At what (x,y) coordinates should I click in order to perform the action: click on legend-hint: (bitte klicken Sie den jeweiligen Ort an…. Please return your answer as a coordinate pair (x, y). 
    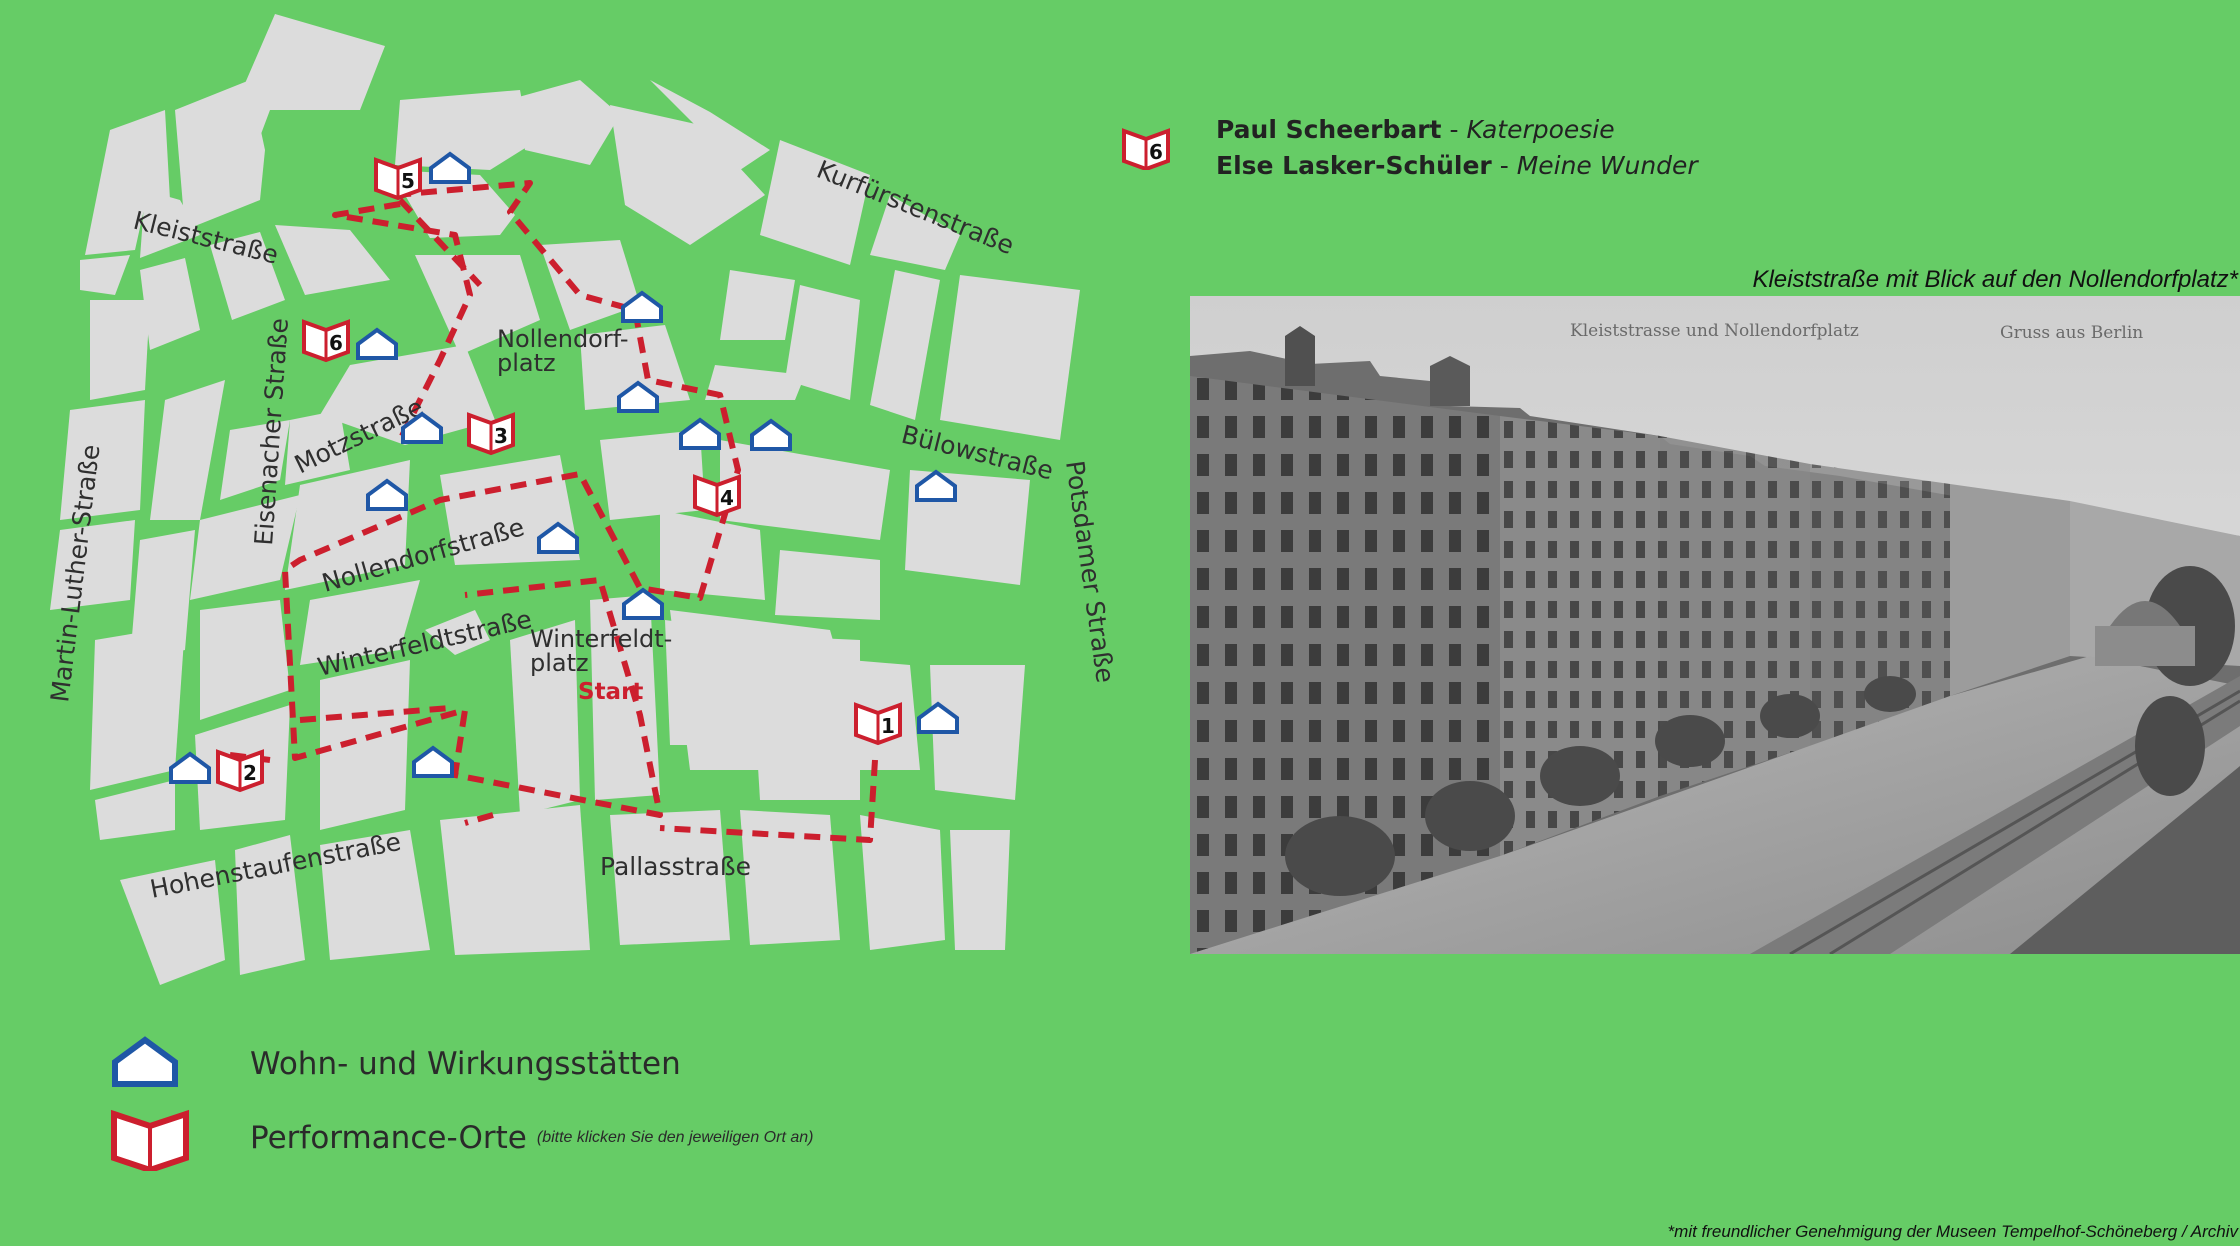
    Looking at the image, I should click on (675, 1137).